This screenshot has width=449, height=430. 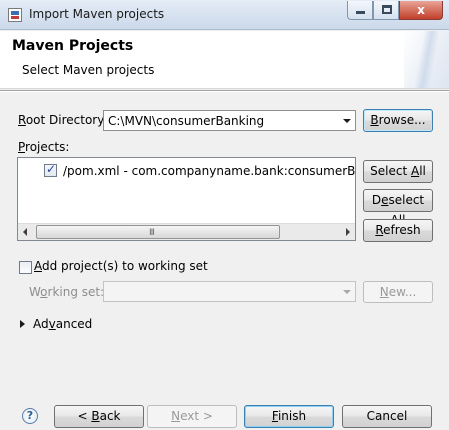 I want to click on back-button: < Back, so click(x=99, y=416).